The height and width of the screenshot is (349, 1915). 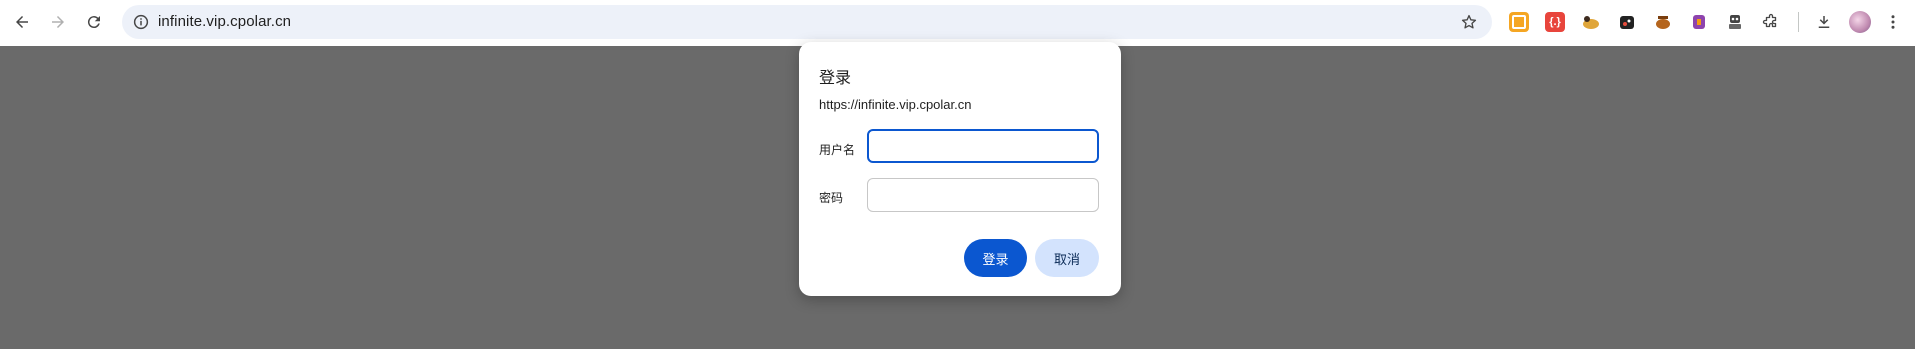 I want to click on reload-icon, so click(x=93, y=22).